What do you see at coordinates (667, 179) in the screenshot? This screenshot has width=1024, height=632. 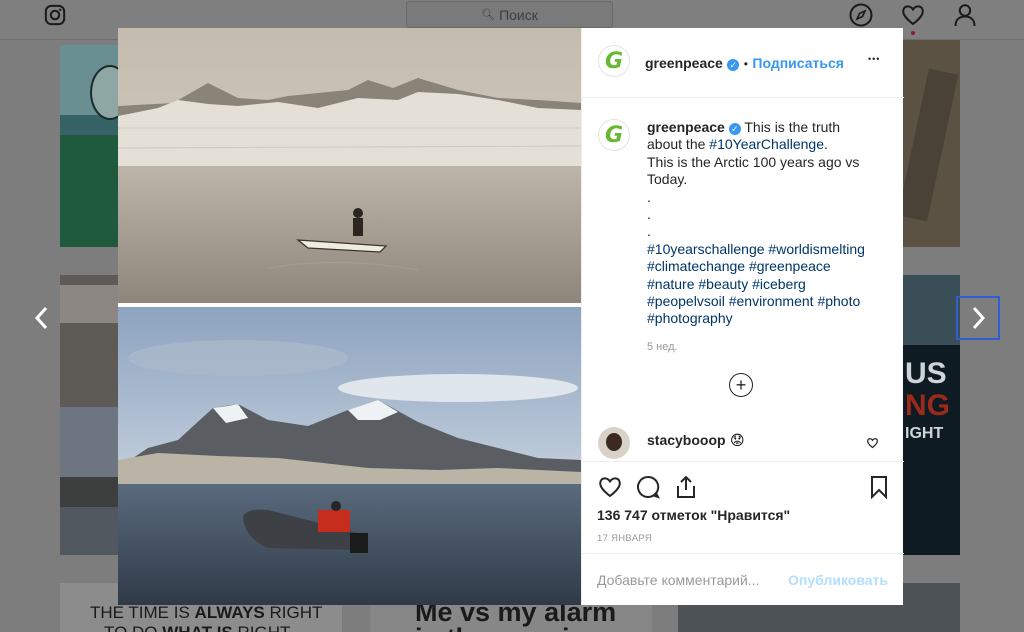 I see `caption-line-4: Today.` at bounding box center [667, 179].